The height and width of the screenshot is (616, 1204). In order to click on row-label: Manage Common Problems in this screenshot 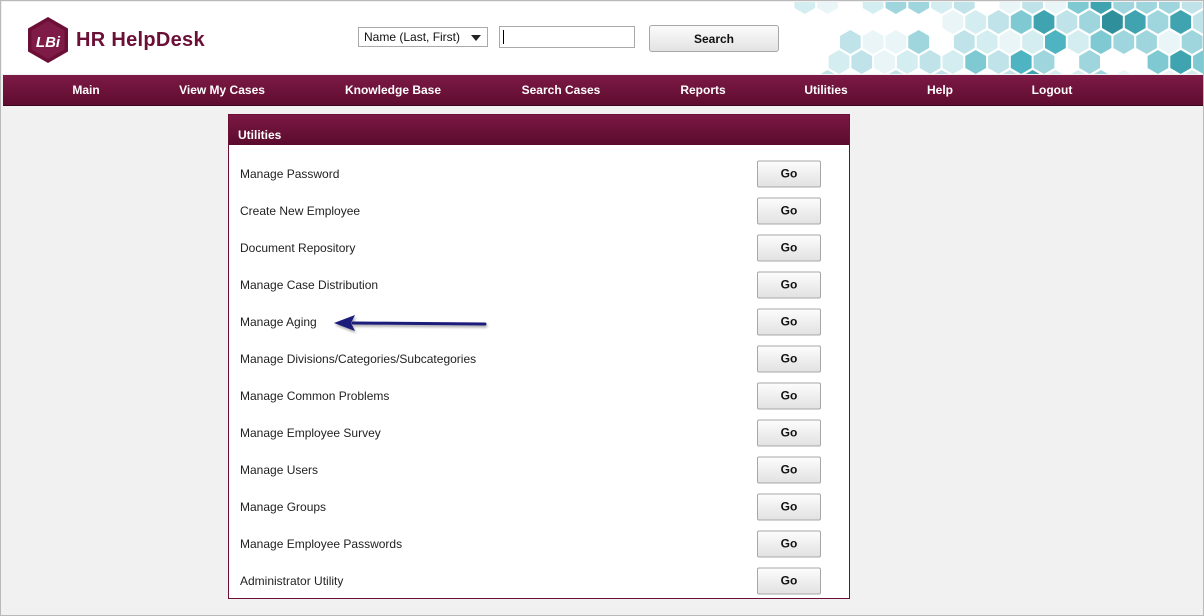, I will do `click(315, 395)`.